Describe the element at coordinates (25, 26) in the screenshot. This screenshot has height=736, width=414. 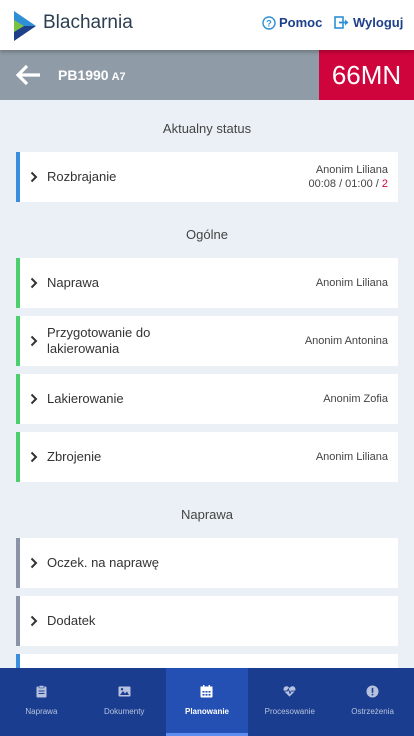
I see `logo-icon` at that location.